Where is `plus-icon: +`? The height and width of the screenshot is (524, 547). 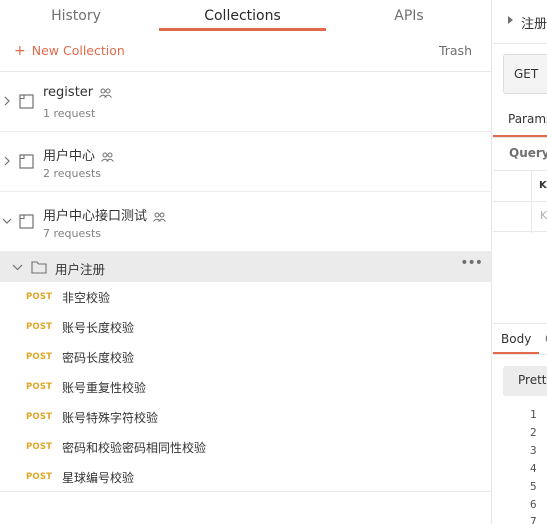
plus-icon: + is located at coordinates (20, 51).